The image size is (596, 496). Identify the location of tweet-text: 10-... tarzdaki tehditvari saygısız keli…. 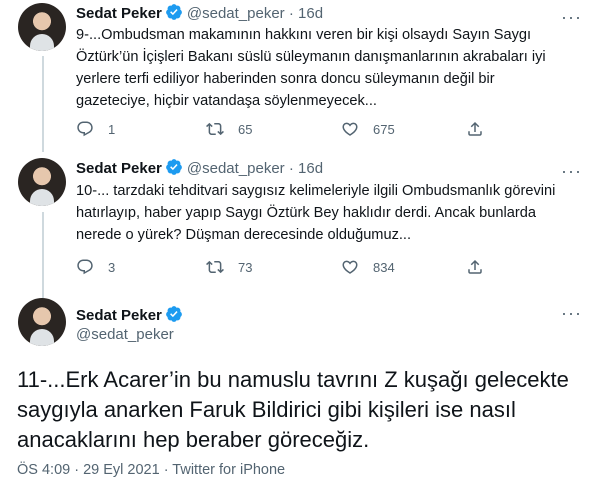
(316, 213).